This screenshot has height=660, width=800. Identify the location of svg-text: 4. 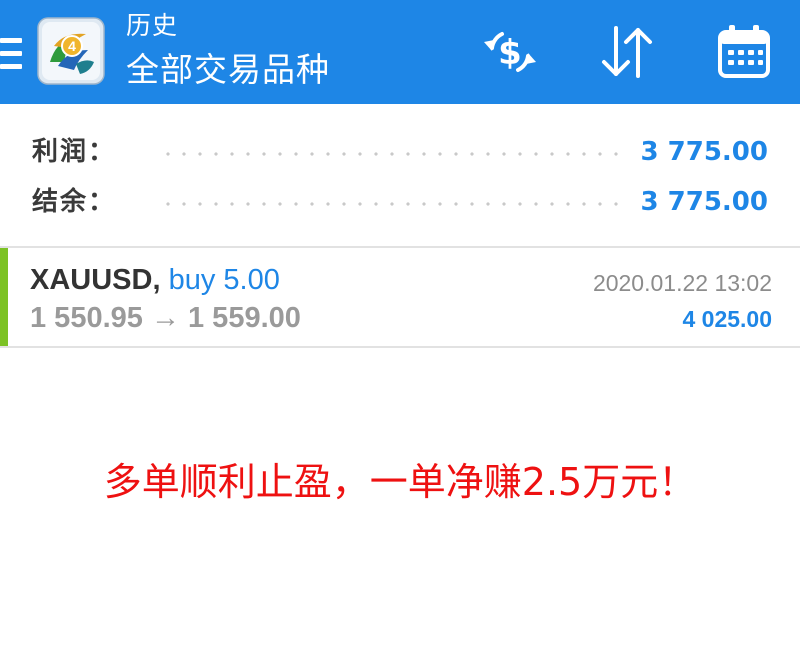
(72, 46).